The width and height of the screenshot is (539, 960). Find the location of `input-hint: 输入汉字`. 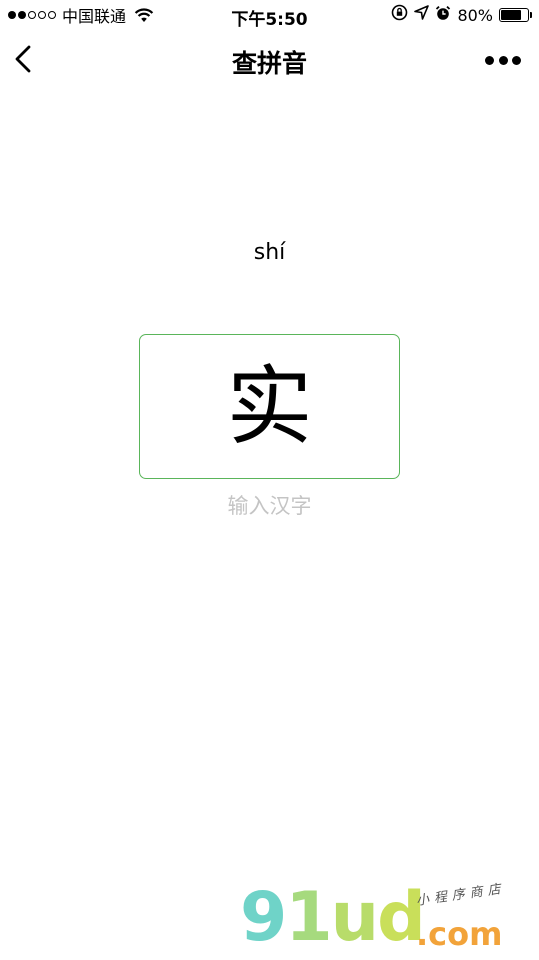

input-hint: 输入汉字 is located at coordinates (269, 506).